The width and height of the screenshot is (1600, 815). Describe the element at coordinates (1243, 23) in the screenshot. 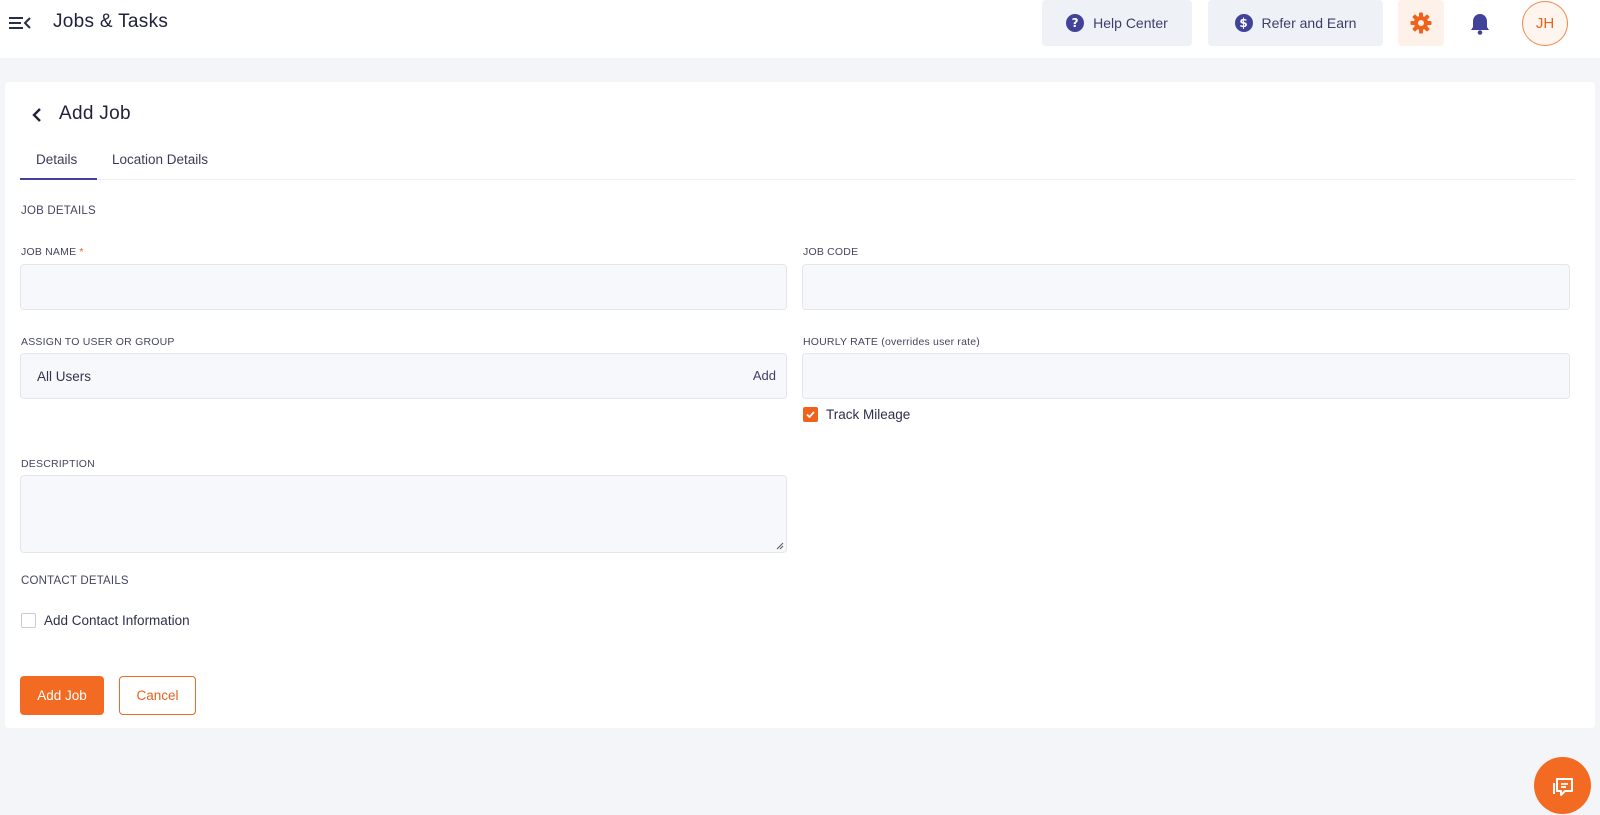

I see `dollar-circle-icon: $` at that location.